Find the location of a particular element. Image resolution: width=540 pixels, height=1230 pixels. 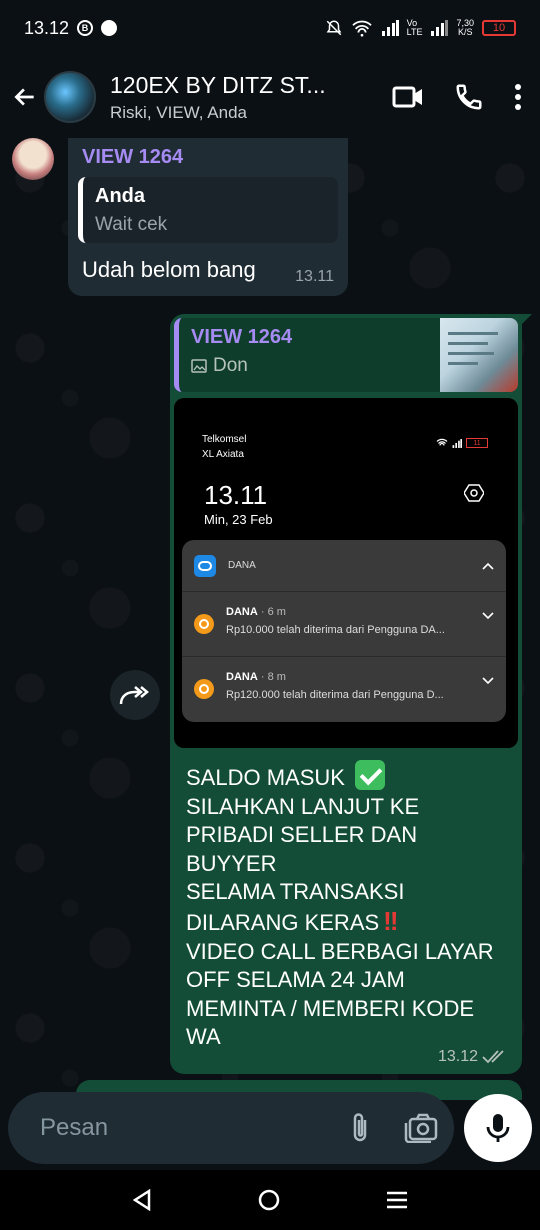

arrow-left-icon is located at coordinates (24, 97).